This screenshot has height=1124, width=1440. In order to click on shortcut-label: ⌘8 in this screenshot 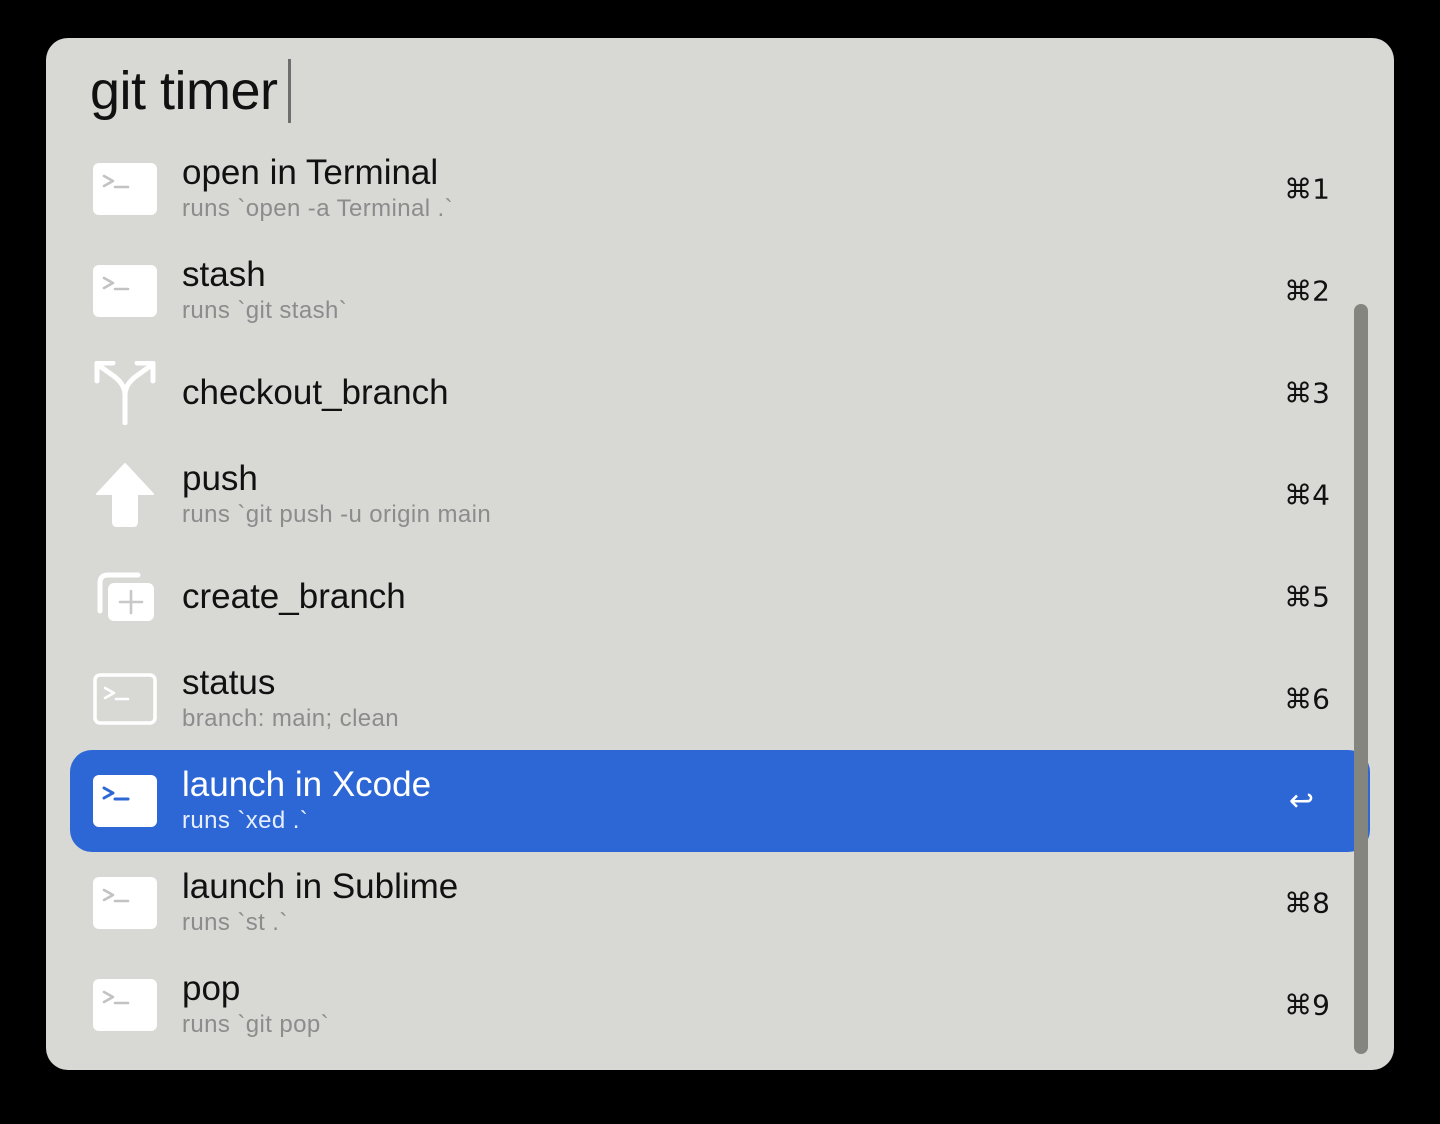, I will do `click(1307, 903)`.